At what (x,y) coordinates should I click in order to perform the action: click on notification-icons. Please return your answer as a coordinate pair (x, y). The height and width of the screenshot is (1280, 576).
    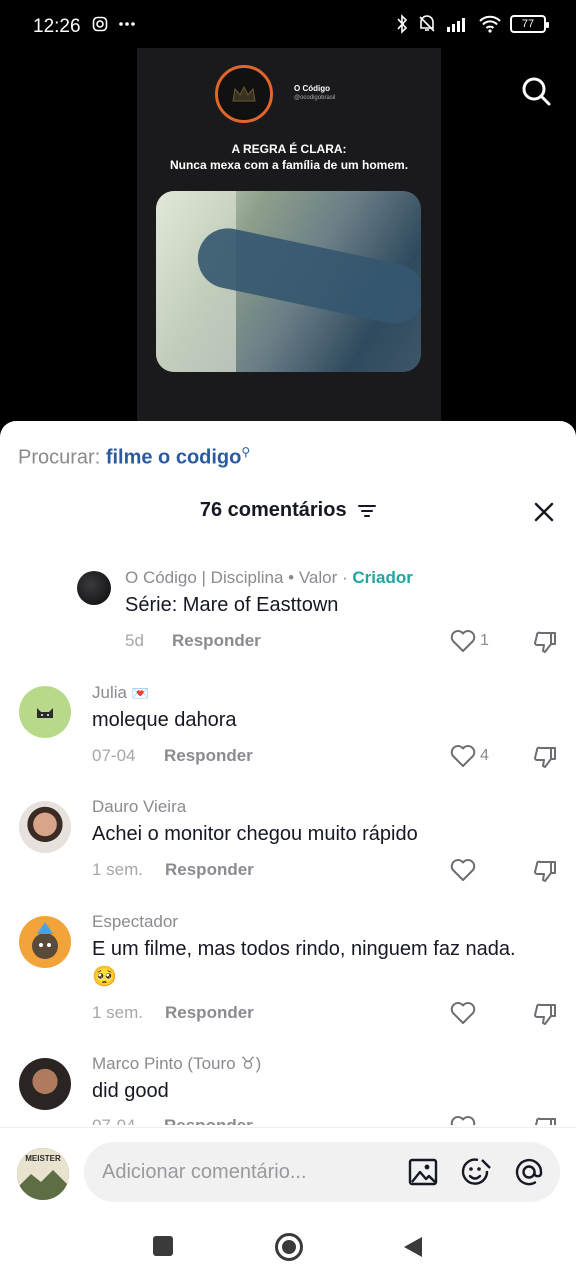
    Looking at the image, I should click on (114, 24).